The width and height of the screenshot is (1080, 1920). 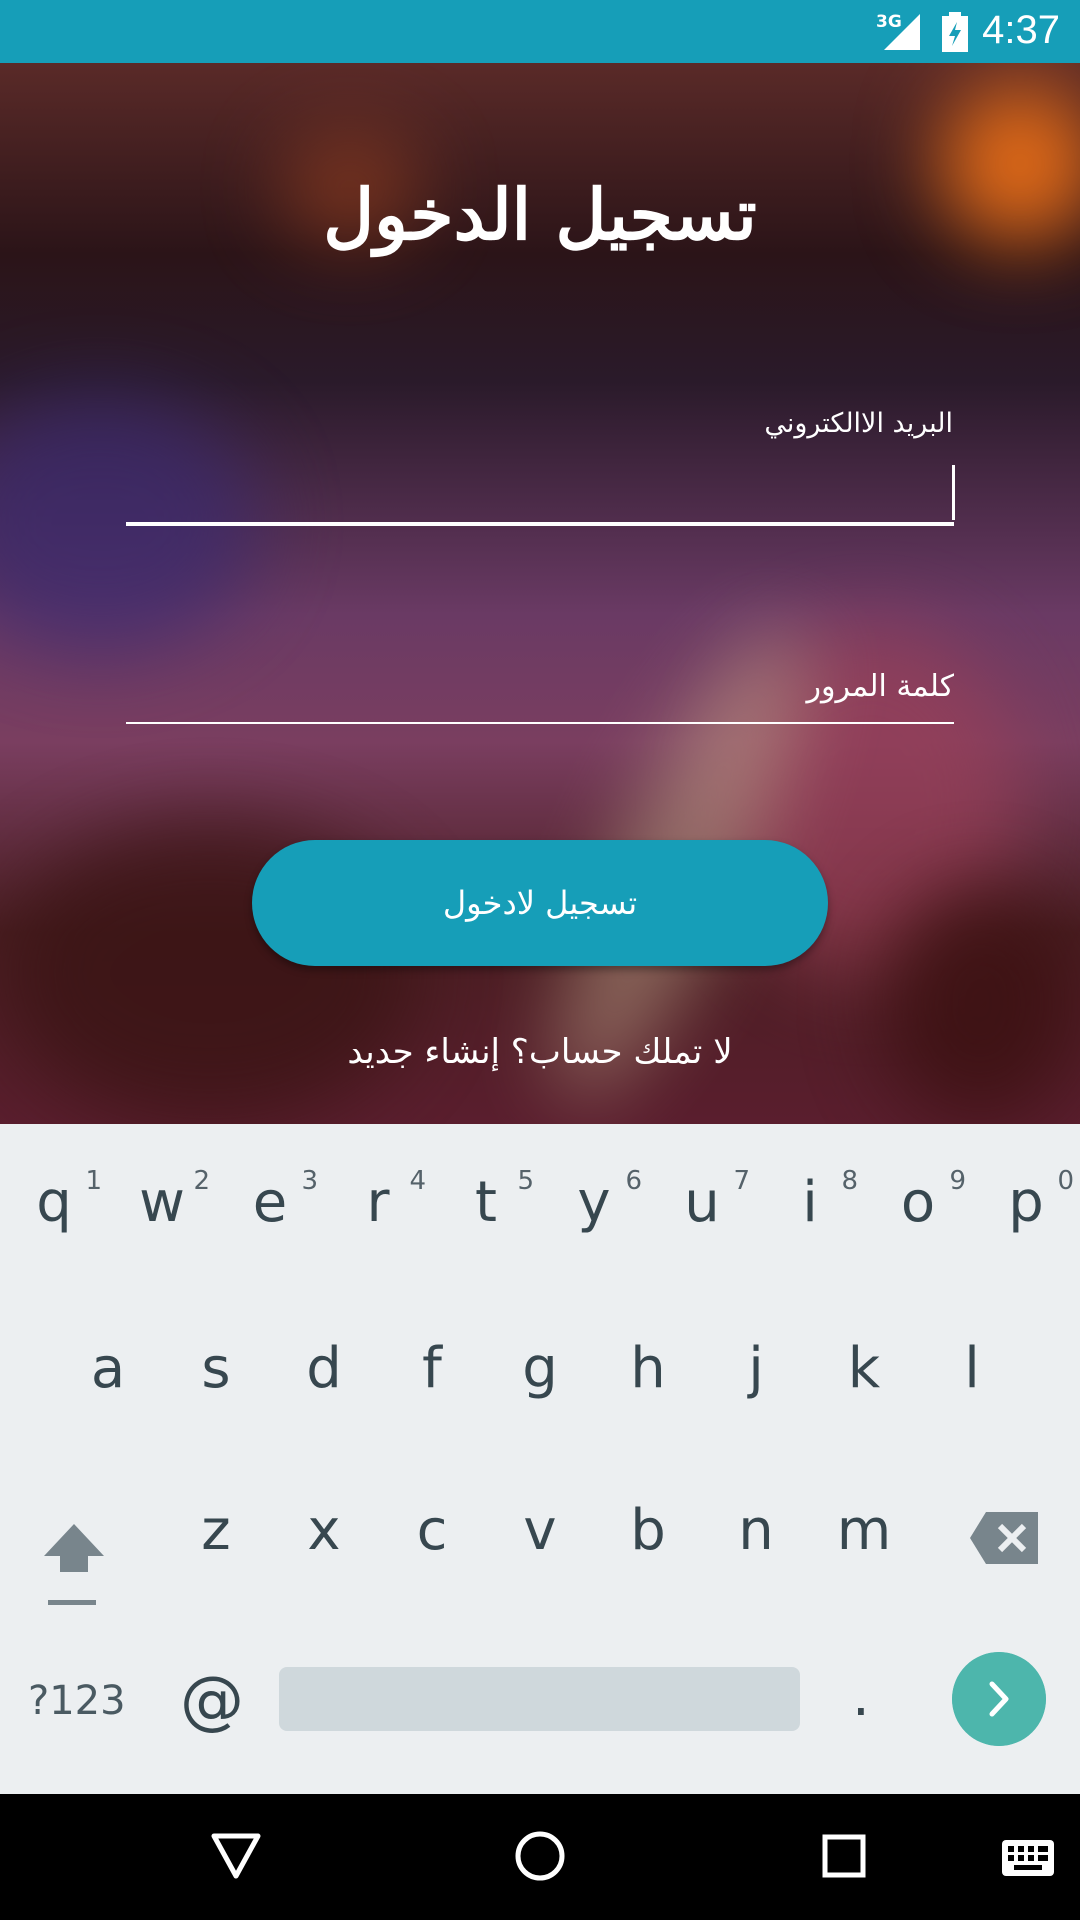 I want to click on key-j: j, so click(x=756, y=1368).